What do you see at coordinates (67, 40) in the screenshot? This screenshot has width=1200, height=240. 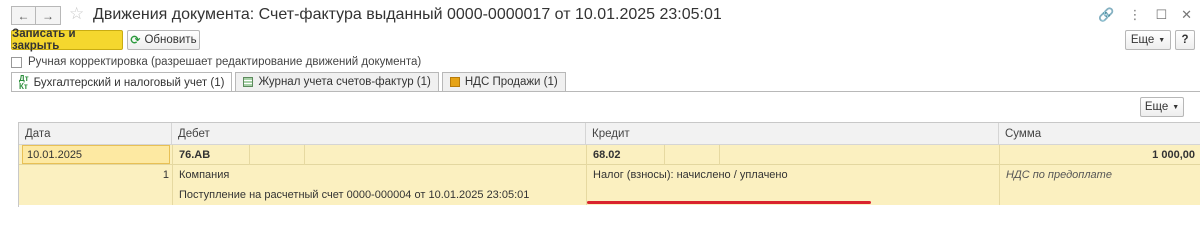 I see `save-and-close-button: Записать и закрыть` at bounding box center [67, 40].